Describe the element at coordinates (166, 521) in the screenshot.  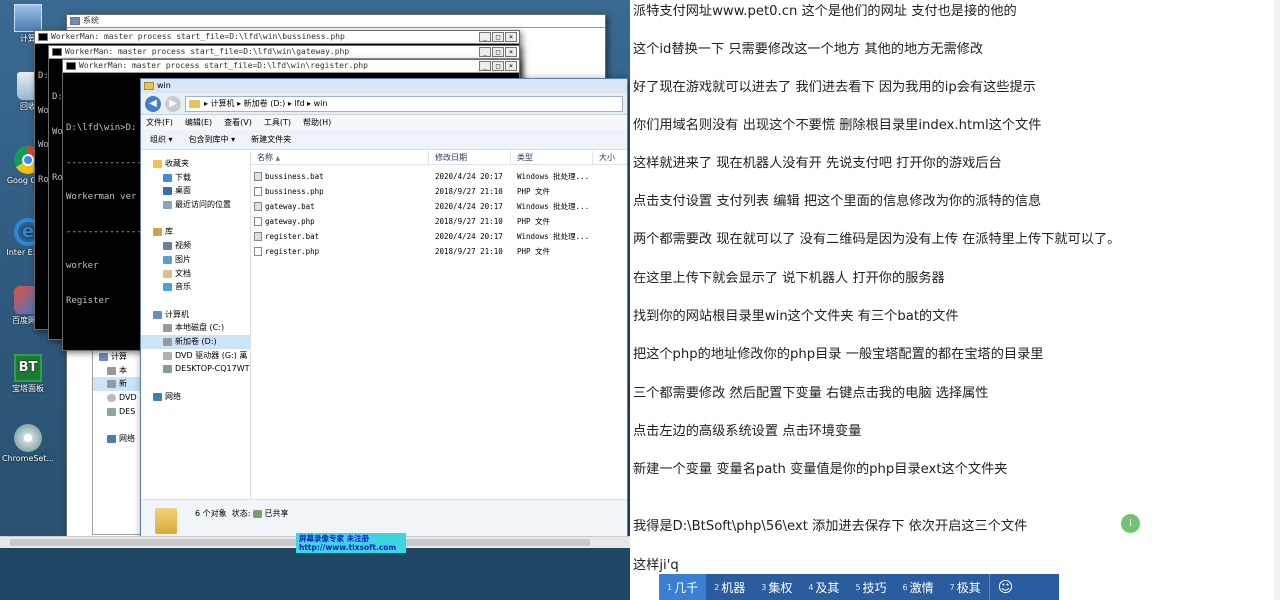
I see `folder-large-icon` at that location.